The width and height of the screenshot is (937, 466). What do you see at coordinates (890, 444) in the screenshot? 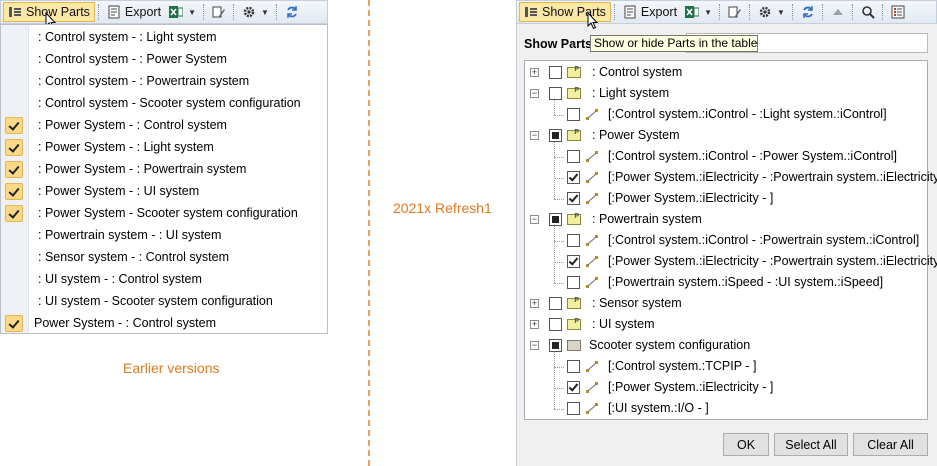
I see `clear-all-button: Clear All` at bounding box center [890, 444].